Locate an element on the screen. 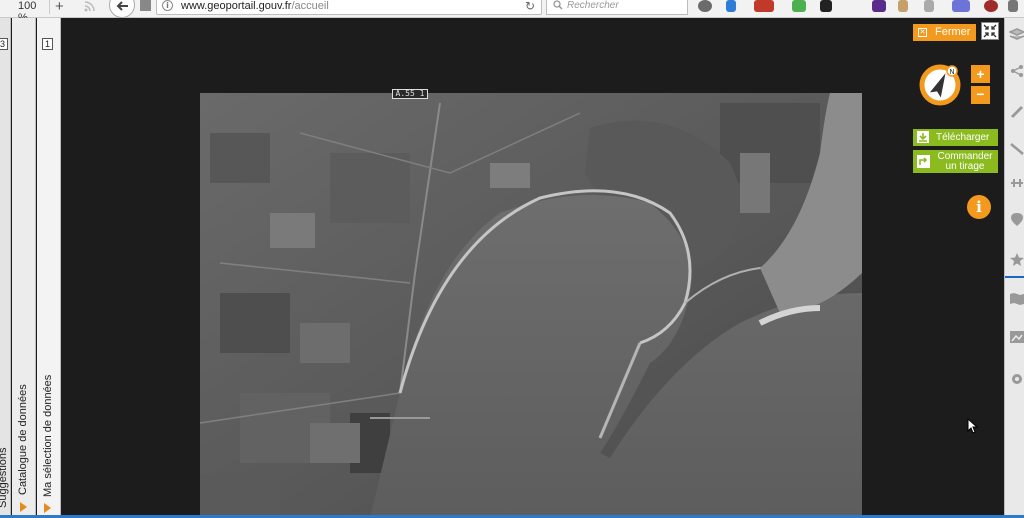 This screenshot has width=1024, height=518. info-button: i is located at coordinates (979, 207).